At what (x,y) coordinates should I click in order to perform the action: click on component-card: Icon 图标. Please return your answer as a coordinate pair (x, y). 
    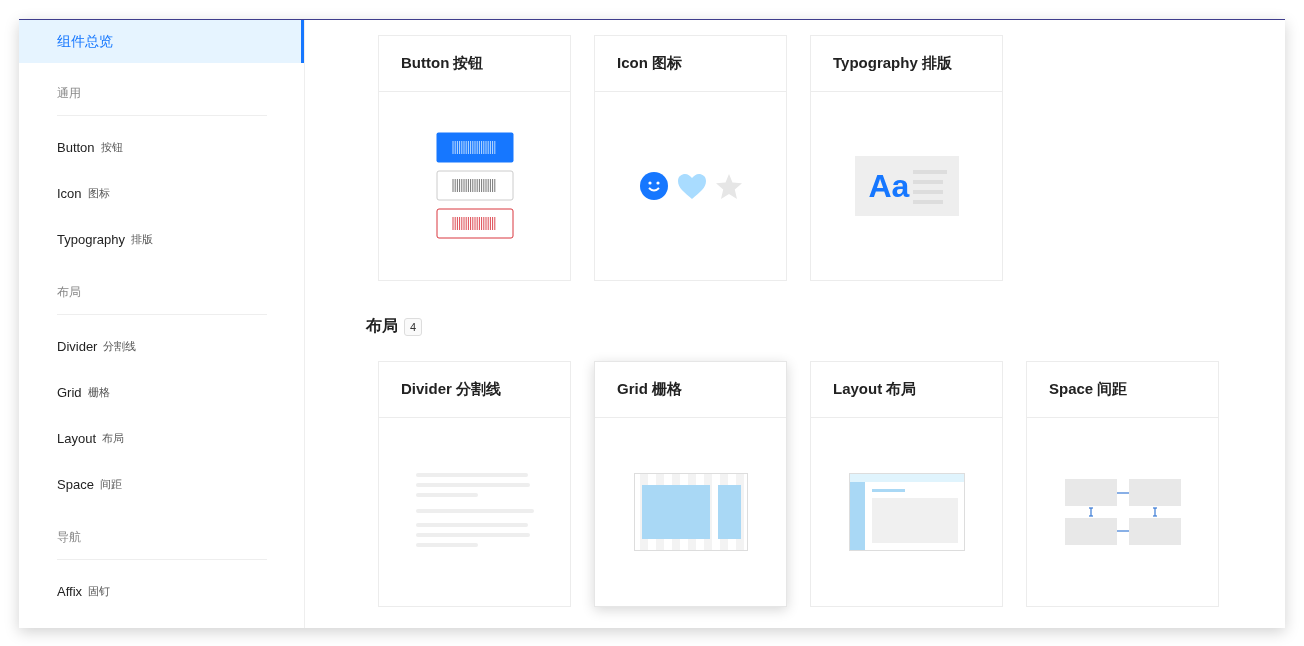
    Looking at the image, I should click on (690, 158).